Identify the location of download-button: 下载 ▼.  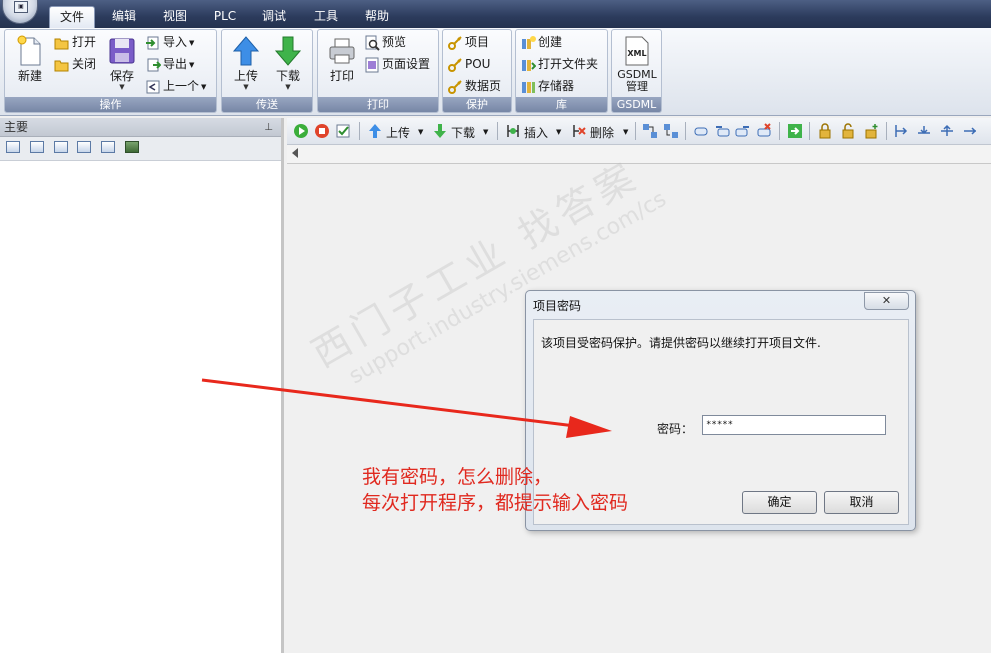
(288, 65).